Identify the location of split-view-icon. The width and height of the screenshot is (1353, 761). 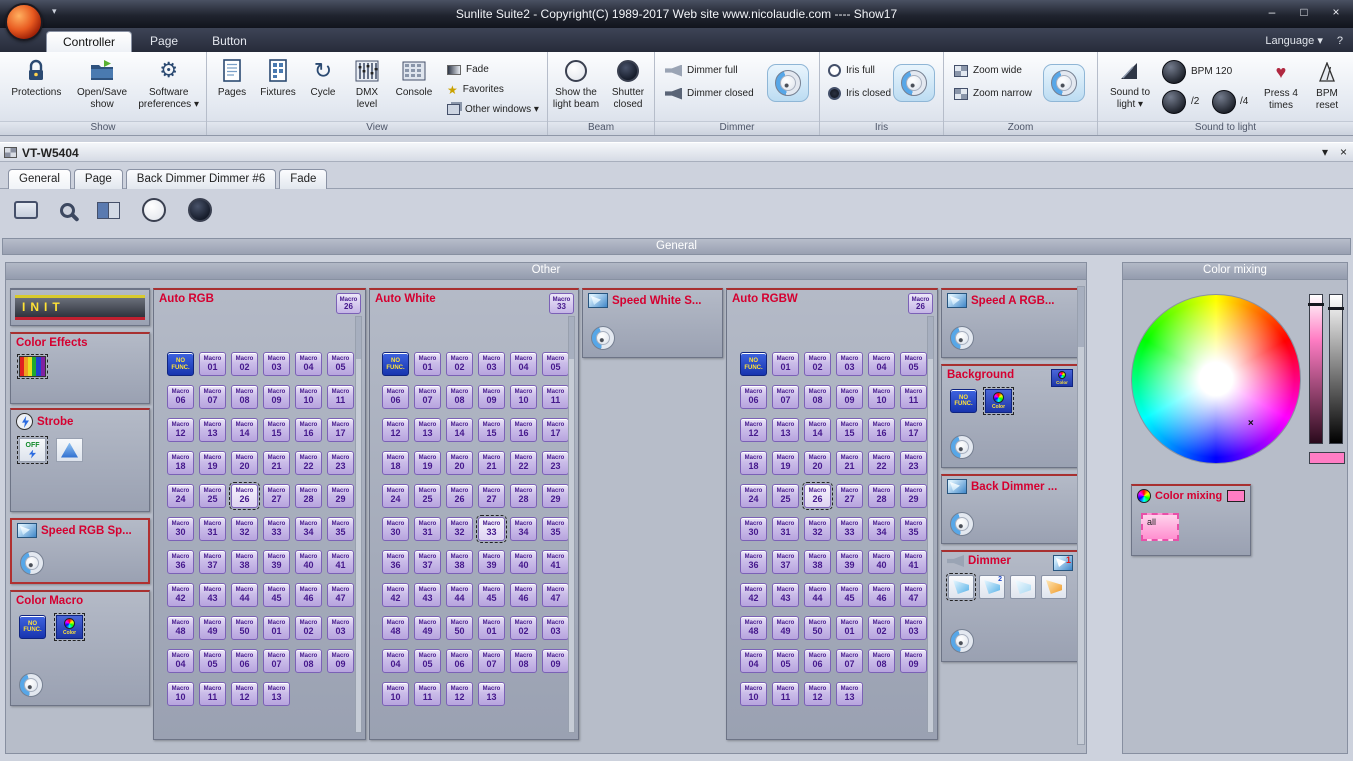
(108, 210).